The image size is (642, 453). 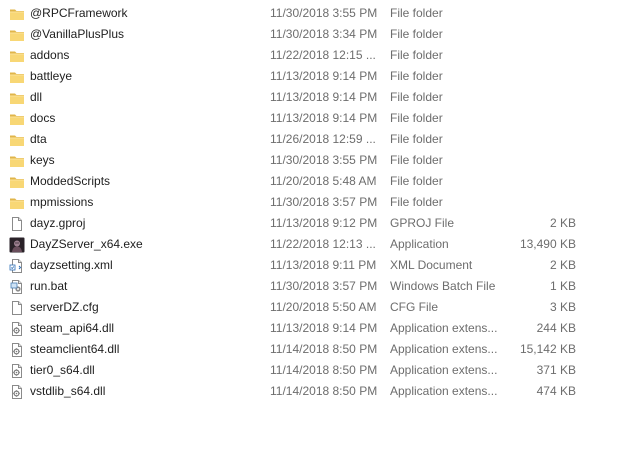 What do you see at coordinates (324, 34) in the screenshot?
I see `date-modified: 11/30/2018 3:34 PM` at bounding box center [324, 34].